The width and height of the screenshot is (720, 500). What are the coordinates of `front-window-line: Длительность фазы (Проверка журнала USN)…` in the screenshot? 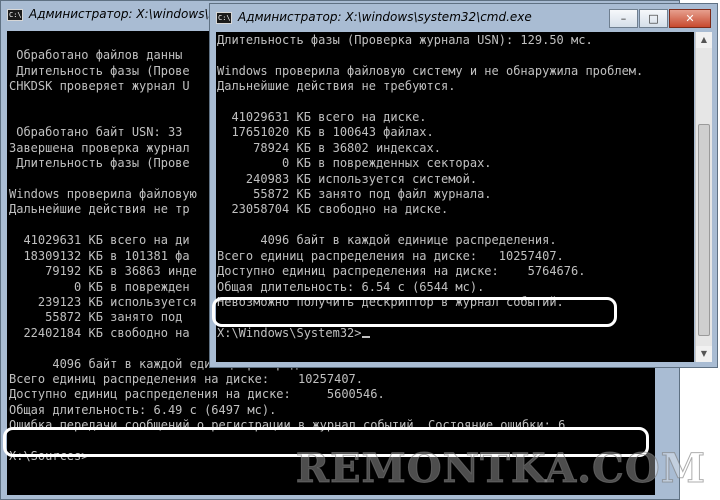 It's located at (405, 40).